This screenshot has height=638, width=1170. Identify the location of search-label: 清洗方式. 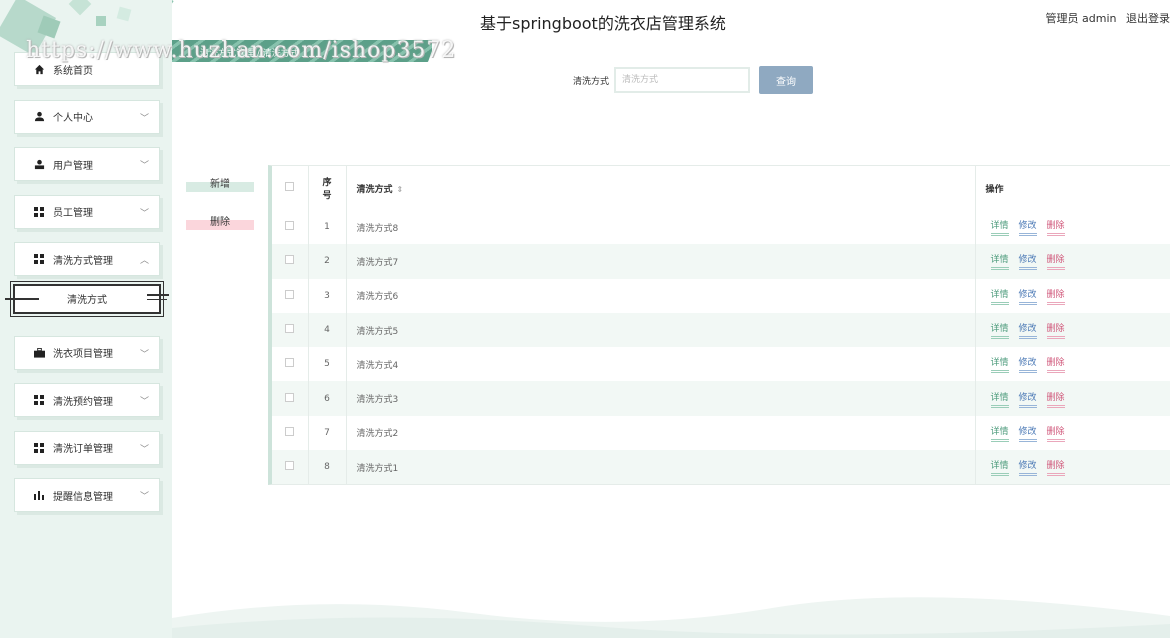
(591, 81).